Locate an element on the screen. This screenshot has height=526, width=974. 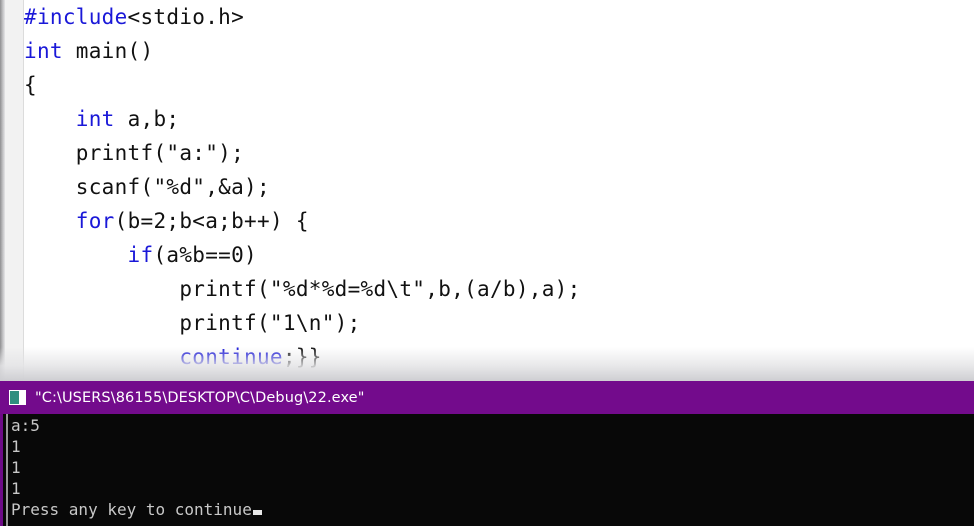
console-line: a:5 is located at coordinates (492, 425).